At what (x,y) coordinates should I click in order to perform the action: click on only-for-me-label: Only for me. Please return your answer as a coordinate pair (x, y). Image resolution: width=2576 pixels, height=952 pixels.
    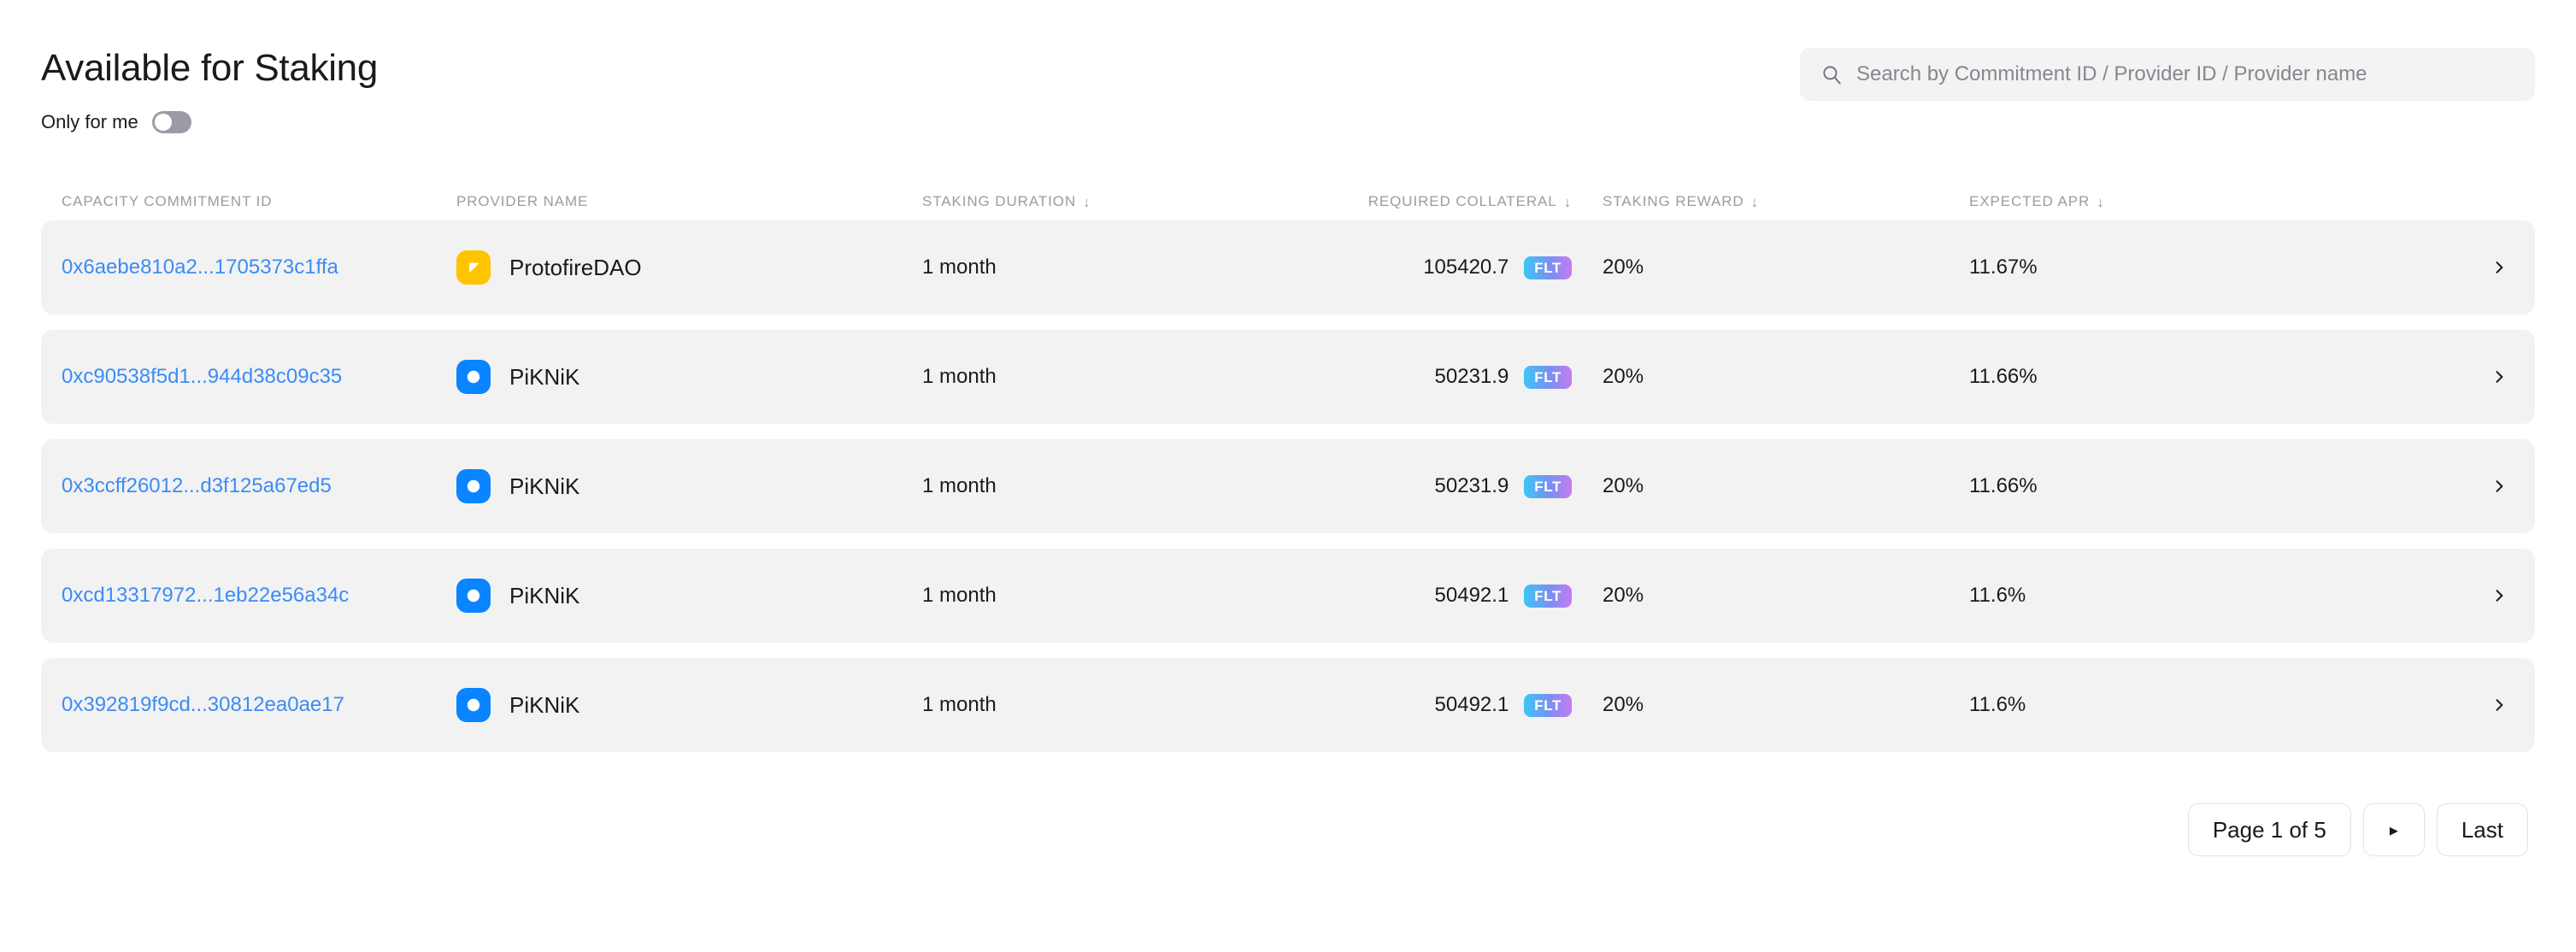
    Looking at the image, I should click on (89, 122).